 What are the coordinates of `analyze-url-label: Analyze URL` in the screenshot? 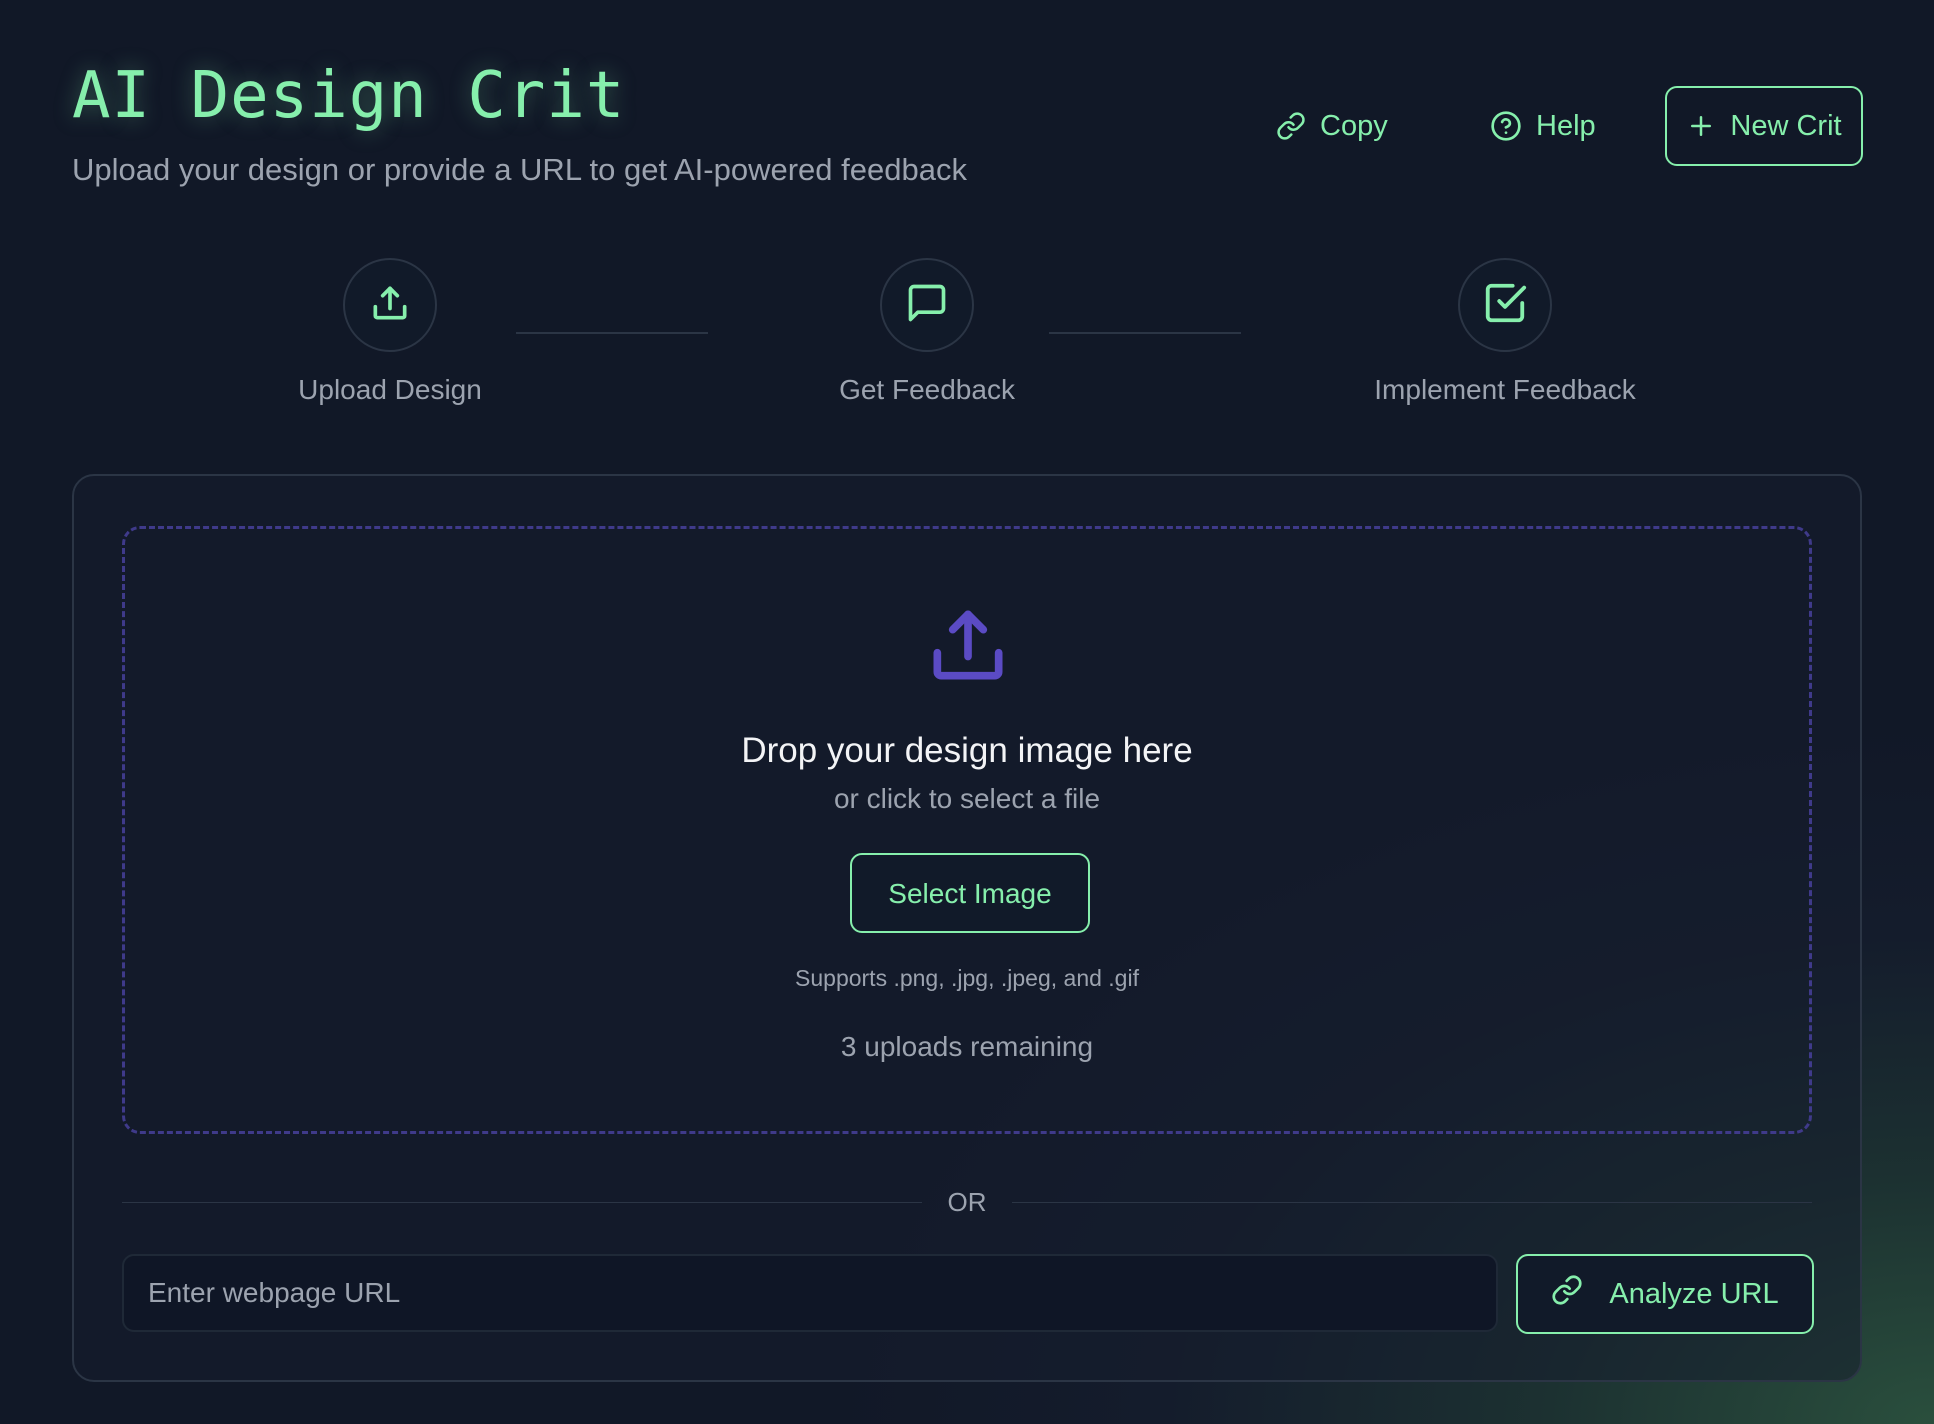 It's located at (1694, 1293).